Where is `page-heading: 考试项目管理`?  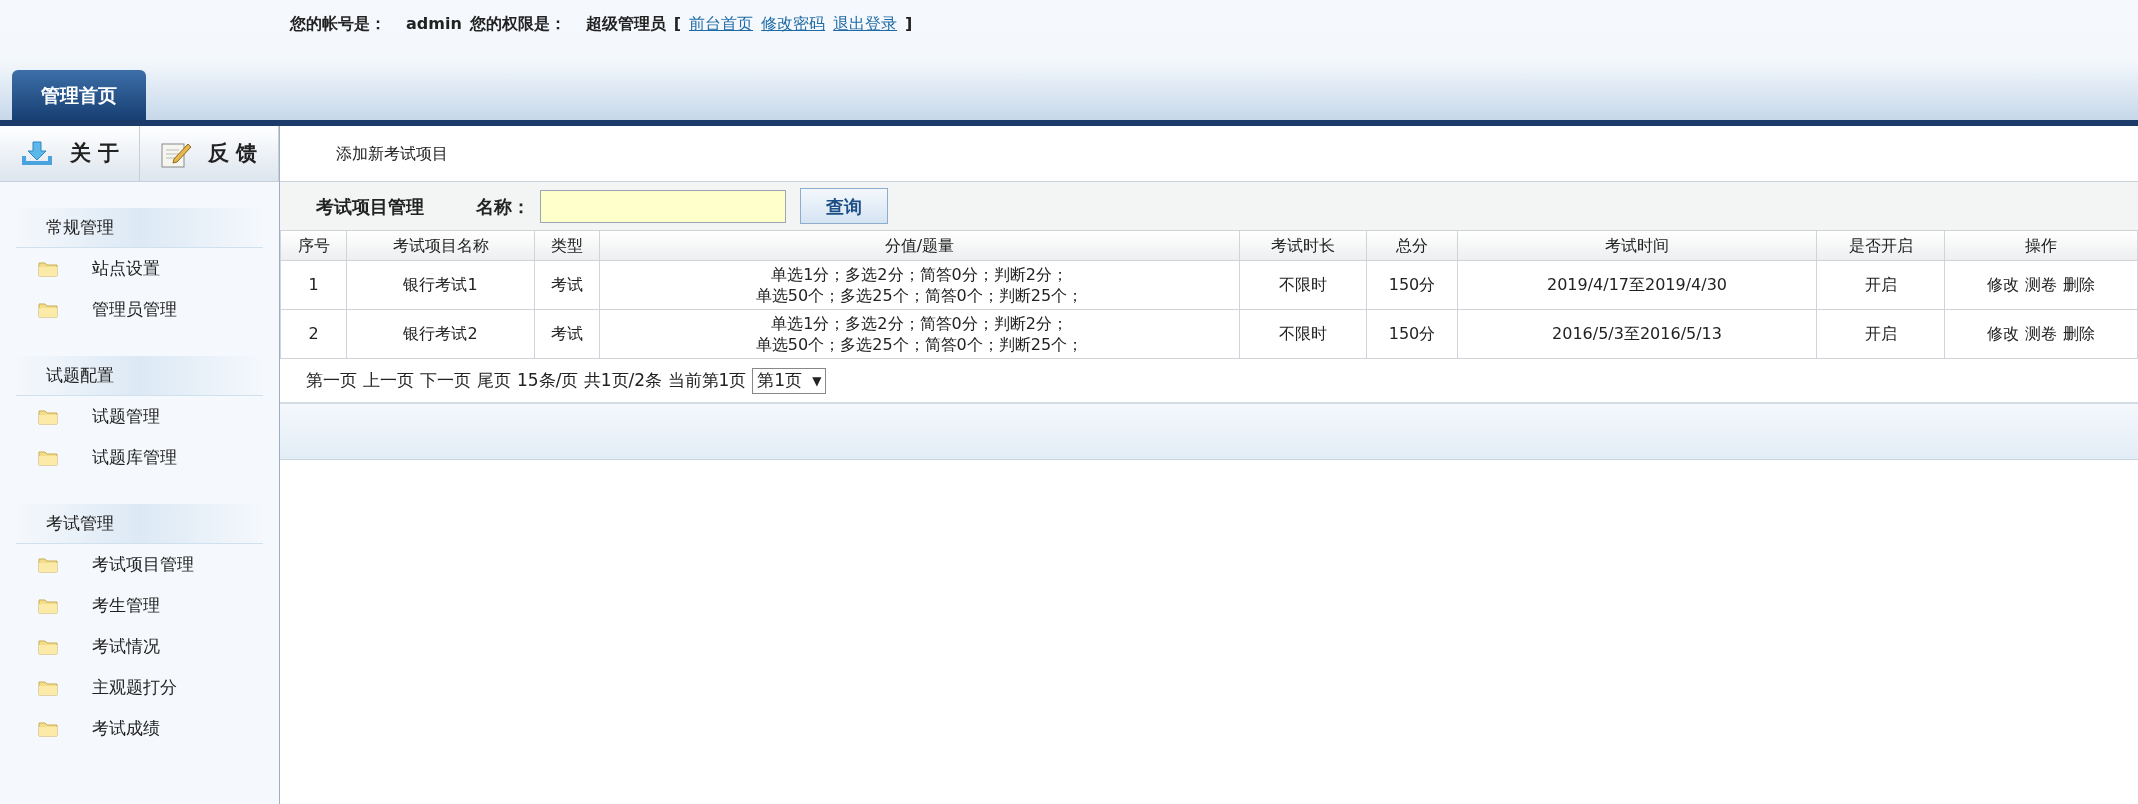
page-heading: 考试项目管理 is located at coordinates (370, 206).